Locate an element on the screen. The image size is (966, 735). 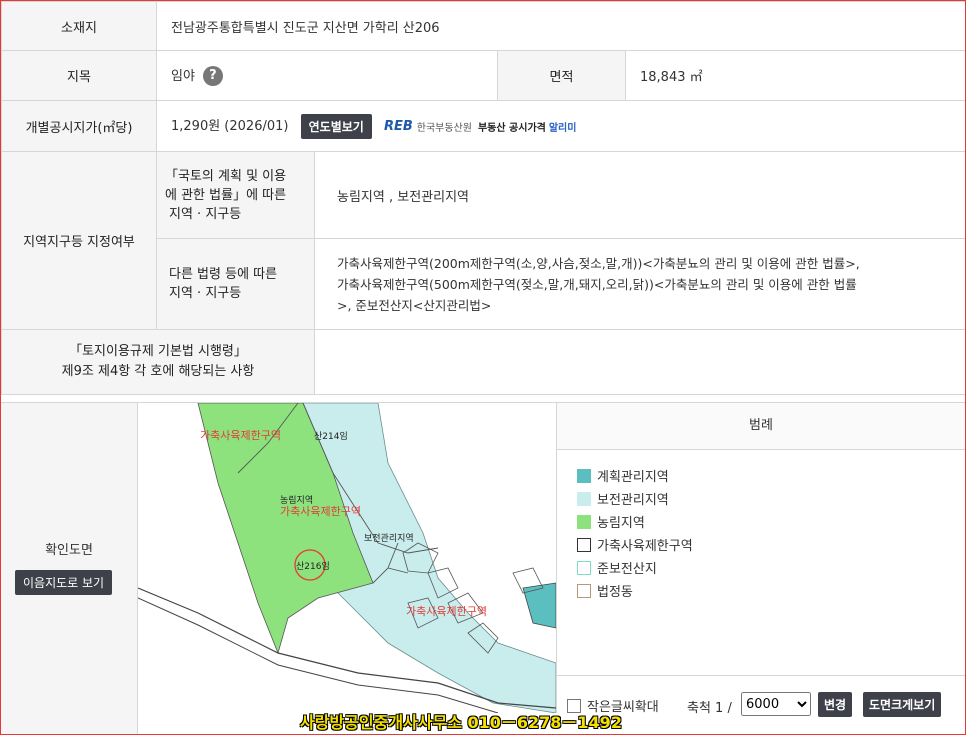
legend-item: 가축사육제한구역 is located at coordinates (771, 544).